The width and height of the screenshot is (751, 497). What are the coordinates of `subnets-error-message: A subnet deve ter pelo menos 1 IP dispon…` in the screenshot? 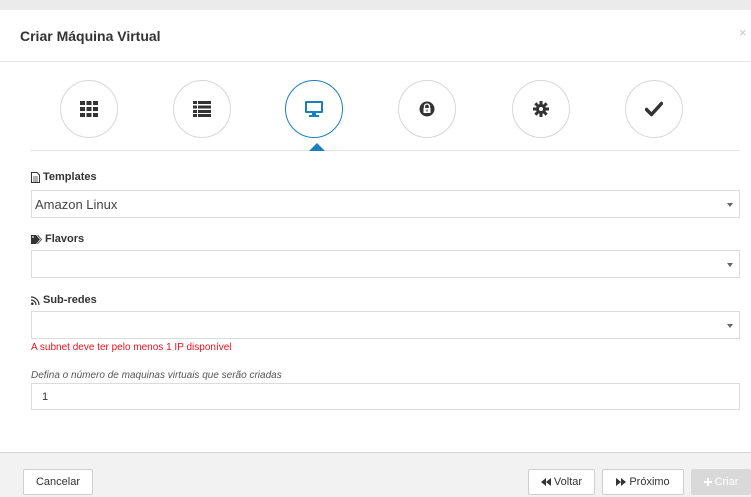 It's located at (131, 347).